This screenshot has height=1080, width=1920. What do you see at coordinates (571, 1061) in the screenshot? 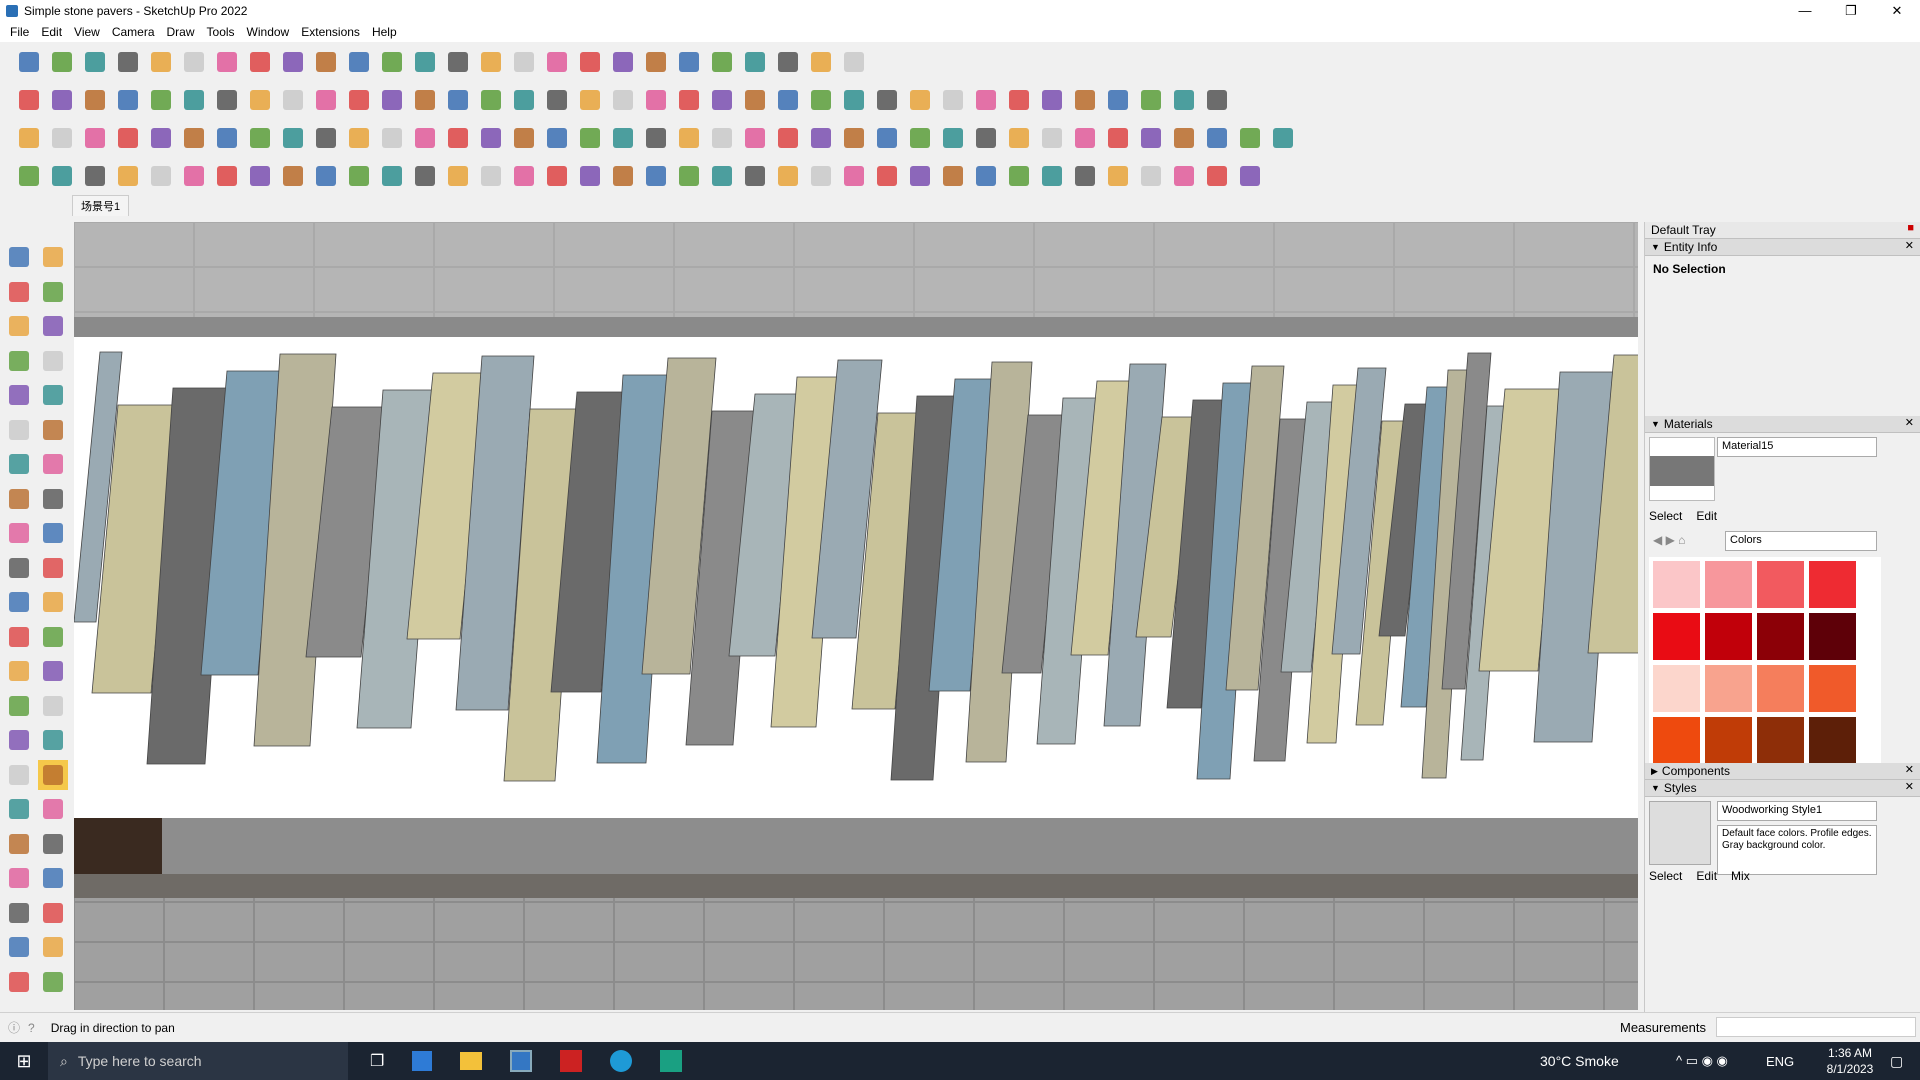
I see `autocad-taskbar-icon` at bounding box center [571, 1061].